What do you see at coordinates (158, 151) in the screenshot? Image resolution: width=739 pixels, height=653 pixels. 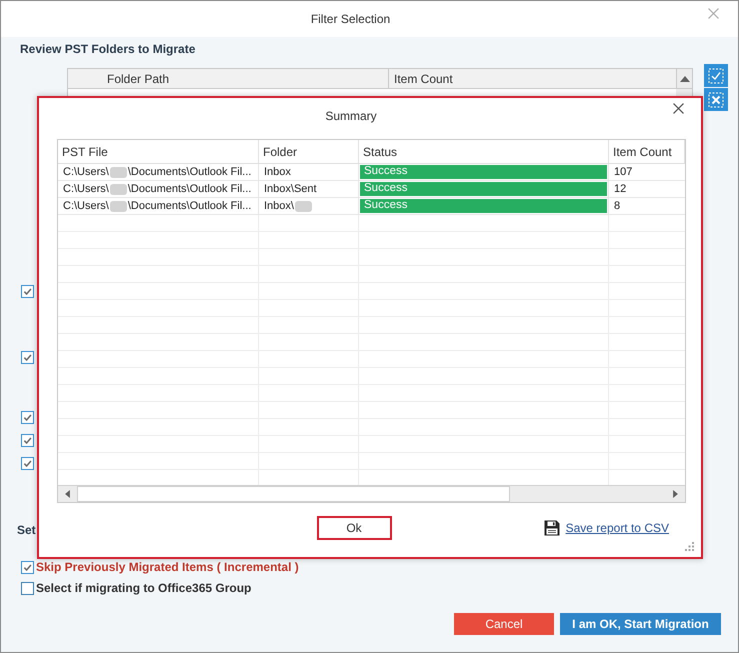 I see `column-header: PST File` at bounding box center [158, 151].